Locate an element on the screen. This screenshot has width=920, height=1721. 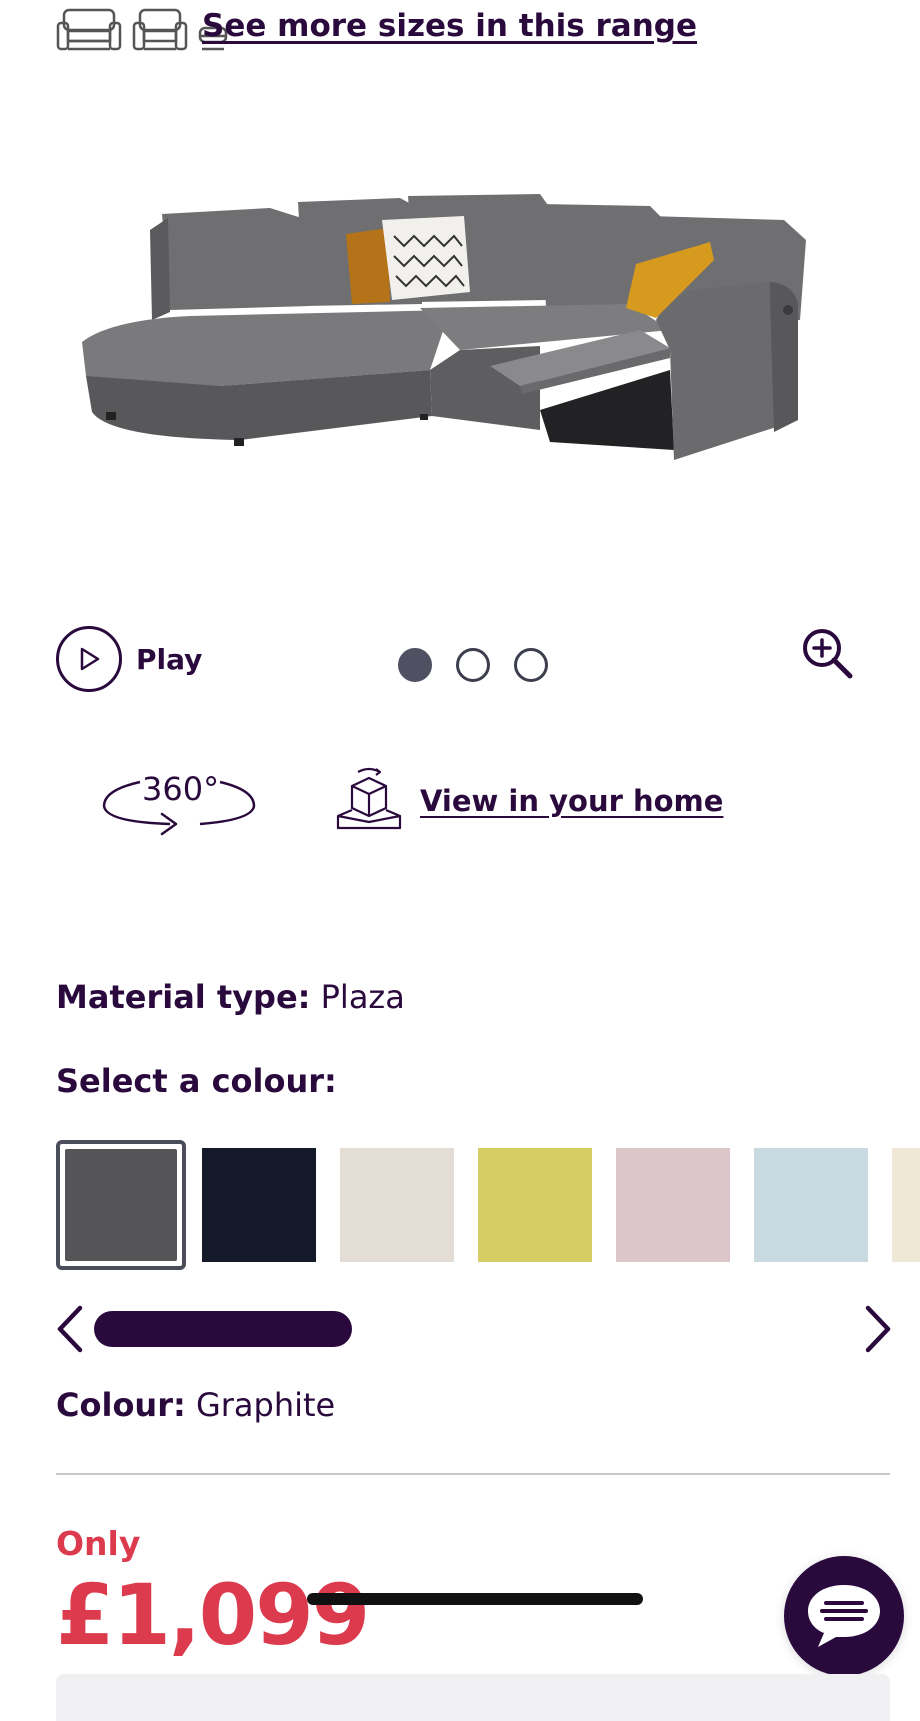
material-type: Material type: Plaza is located at coordinates (230, 997).